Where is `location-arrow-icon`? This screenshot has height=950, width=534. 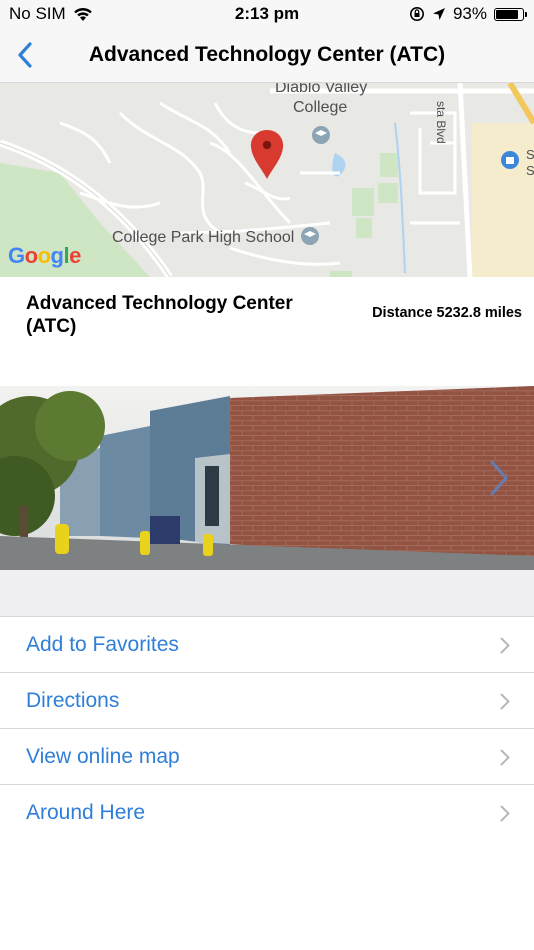 location-arrow-icon is located at coordinates (438, 14).